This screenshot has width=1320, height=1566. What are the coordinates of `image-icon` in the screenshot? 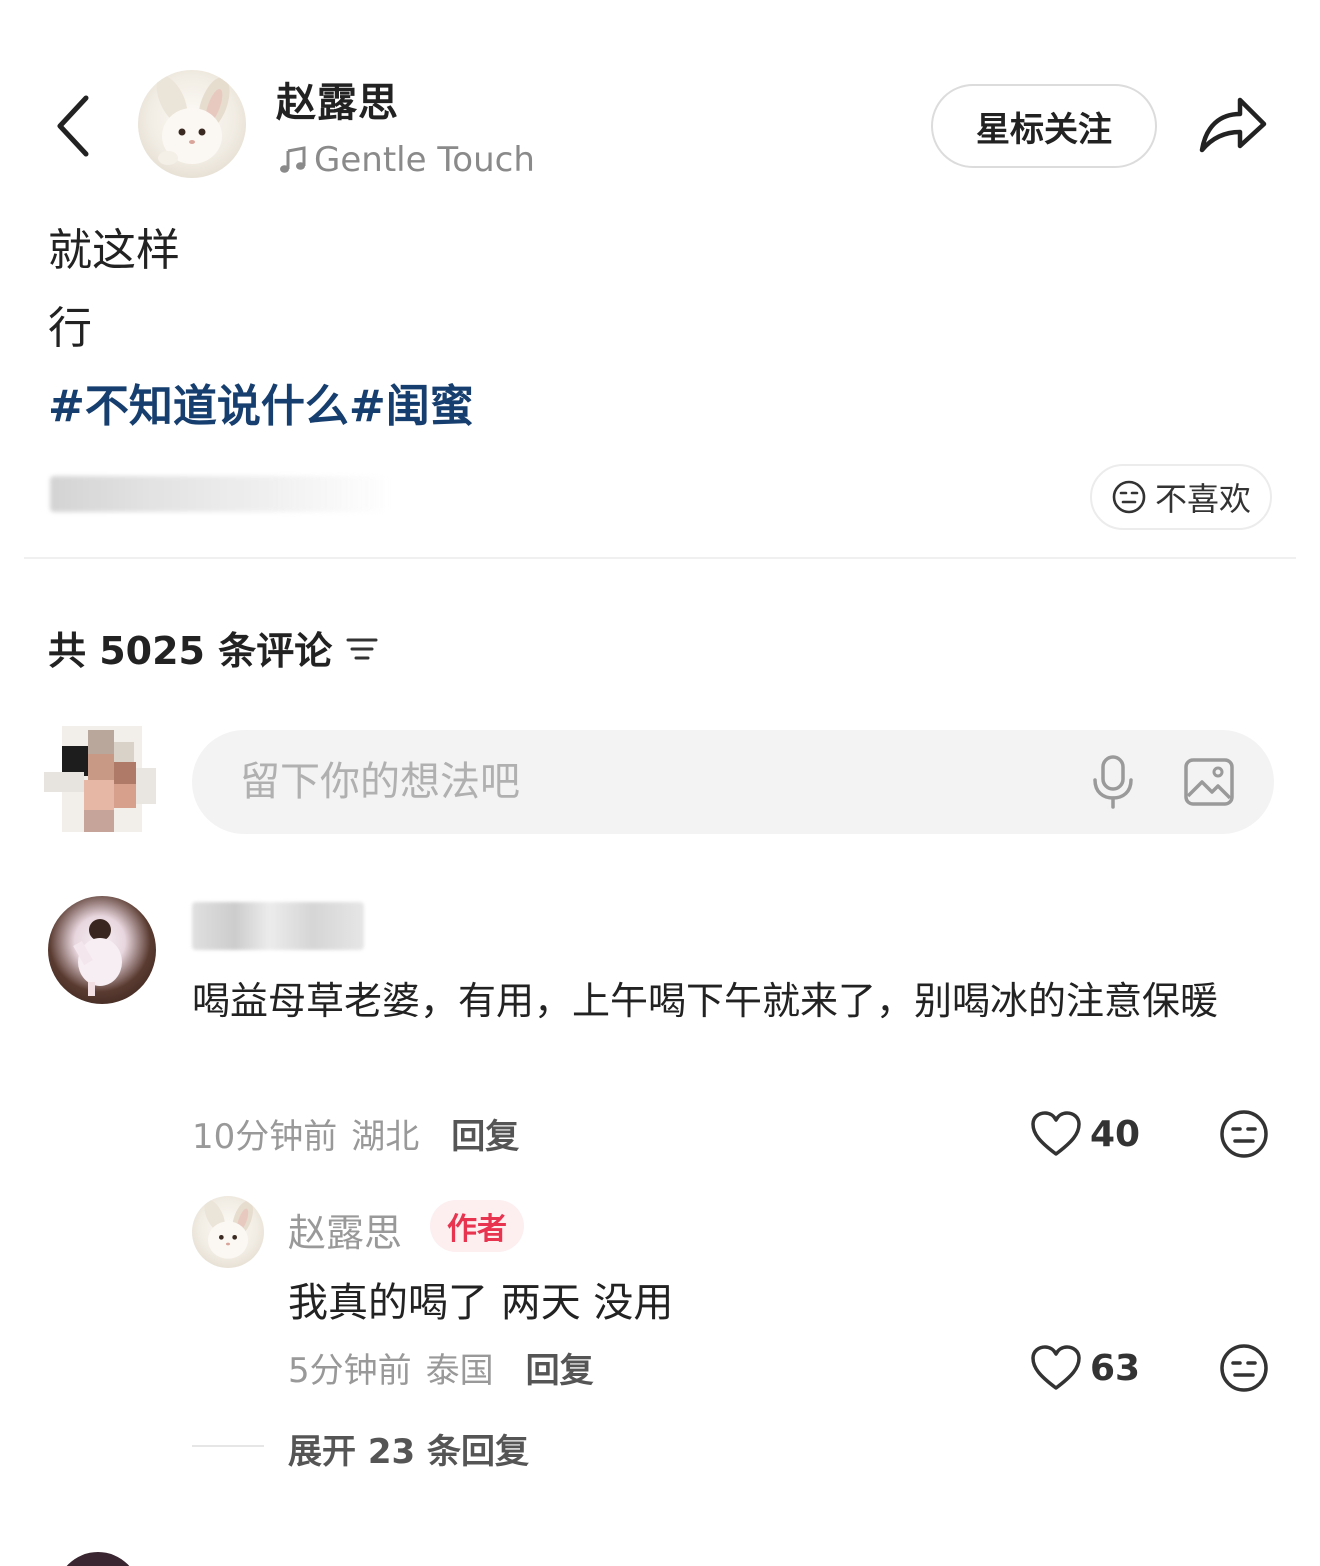 It's located at (1209, 782).